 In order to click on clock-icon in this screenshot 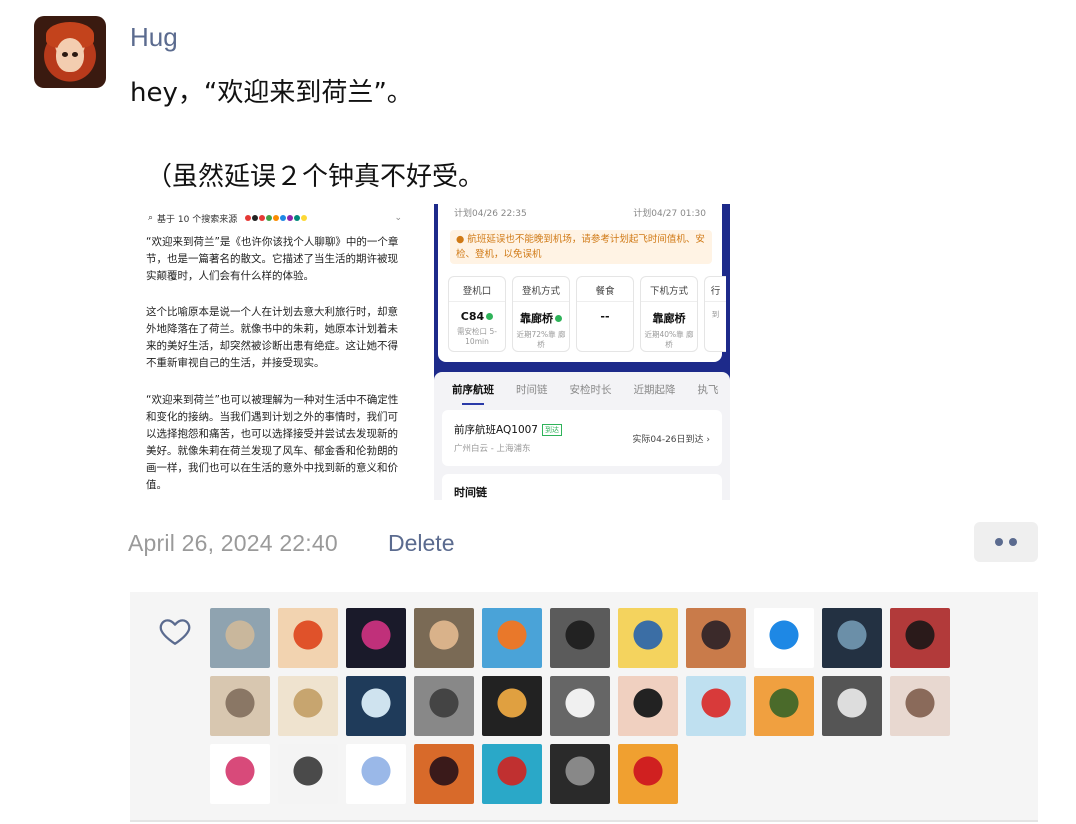, I will do `click(558, 318)`.